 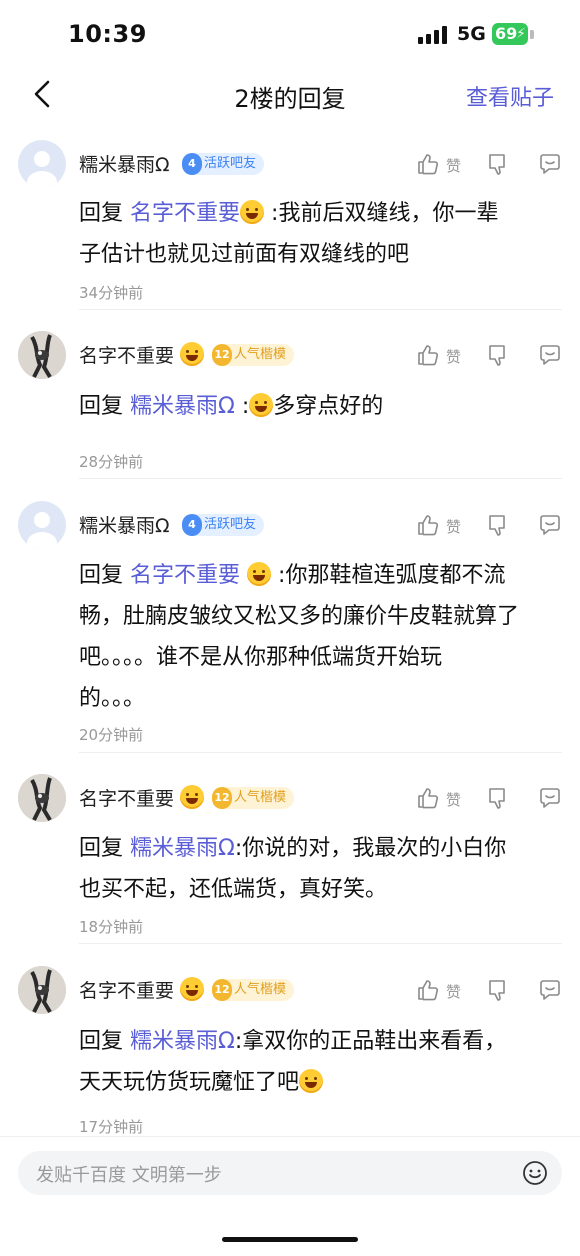 What do you see at coordinates (370, 848) in the screenshot?
I see `comment-line: :你说的对，我最次的小白你` at bounding box center [370, 848].